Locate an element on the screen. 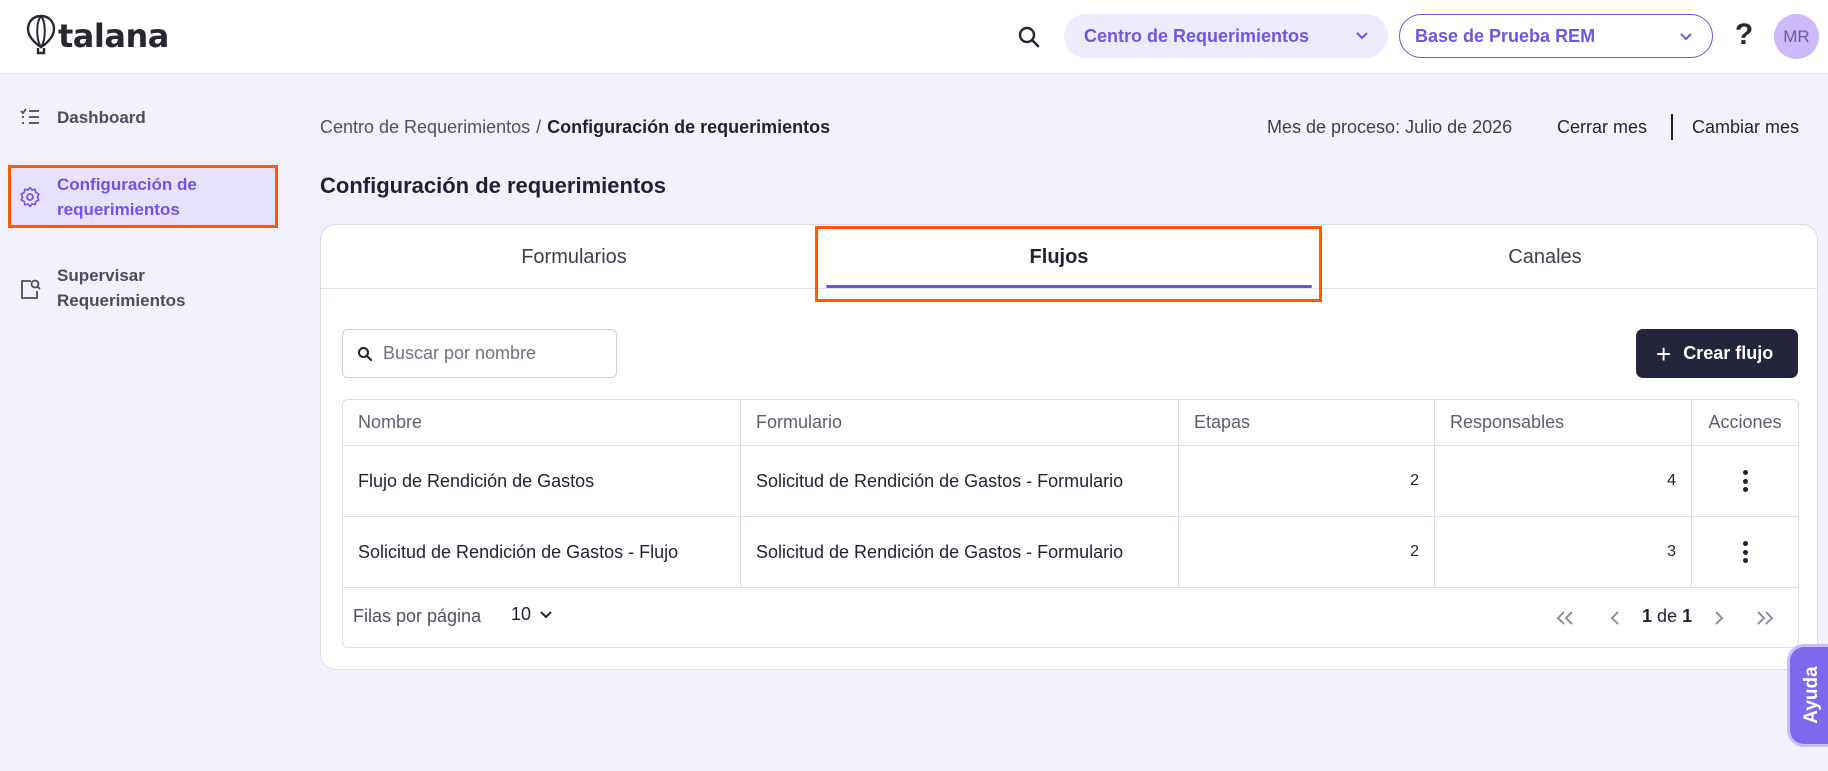 This screenshot has width=1828, height=771. sidebar-item-label-line2: Requerimientos is located at coordinates (121, 300).